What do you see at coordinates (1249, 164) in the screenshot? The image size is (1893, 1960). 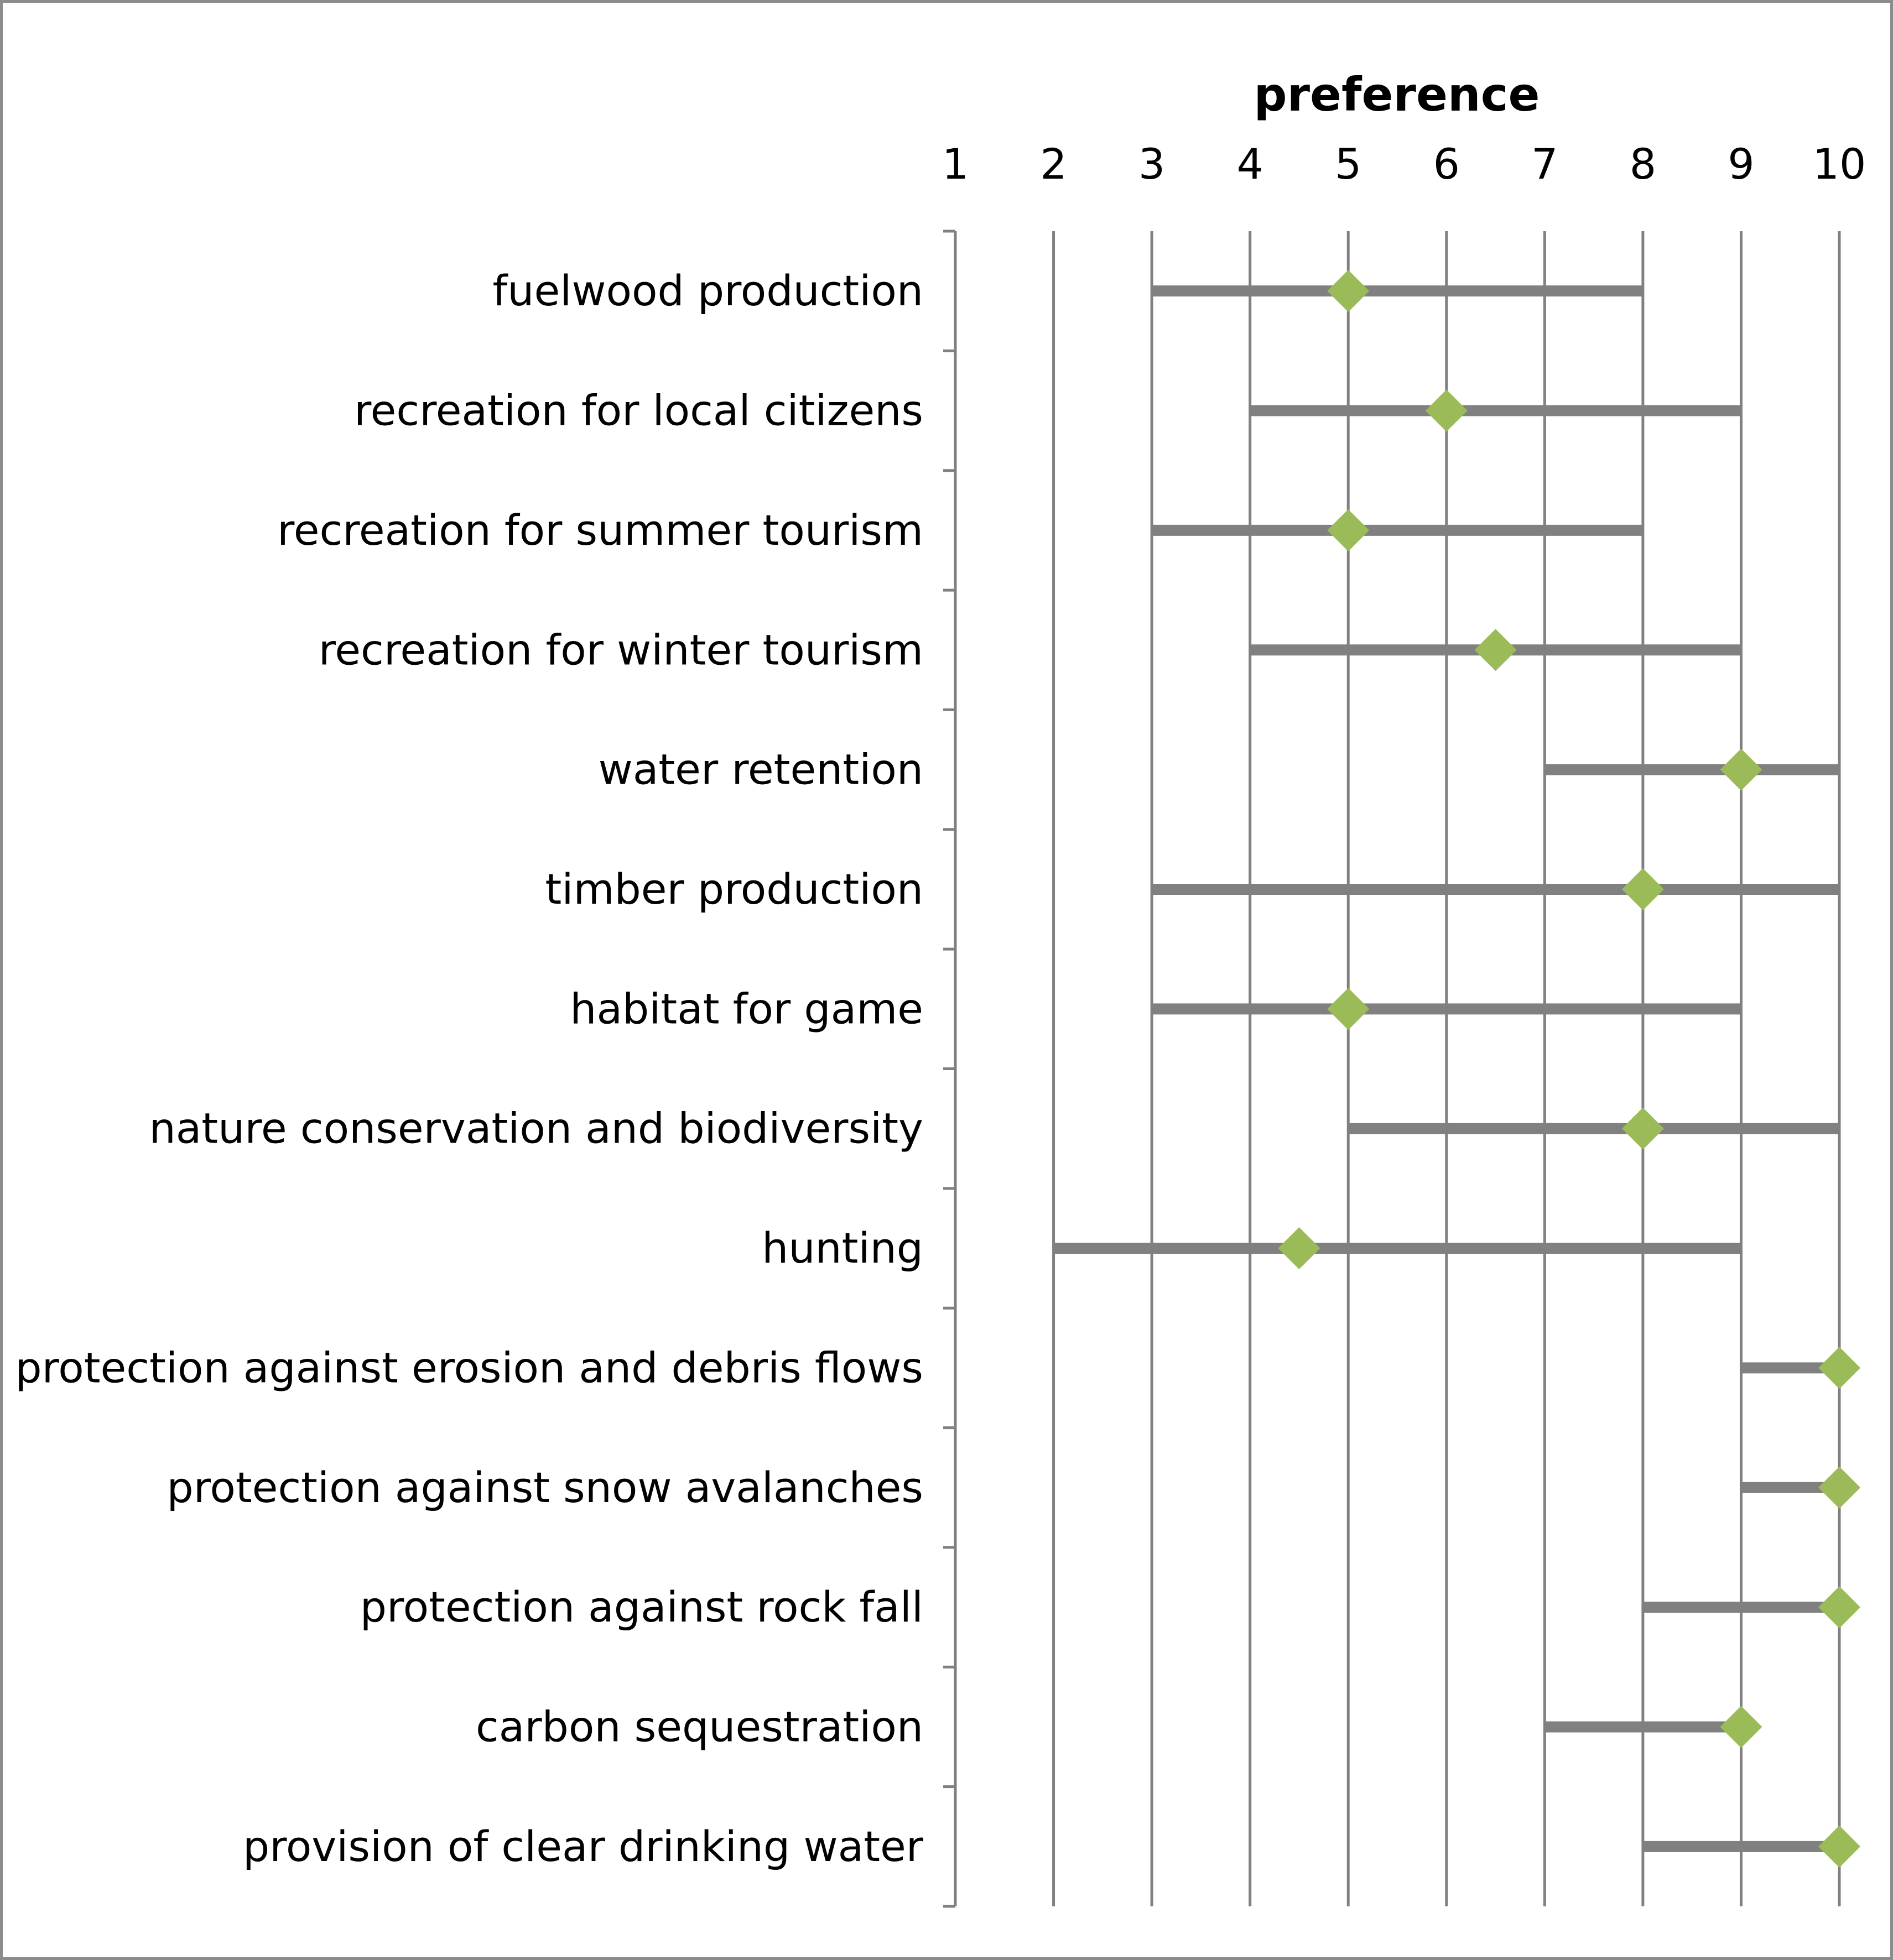 I see `x-tick-label: 4` at bounding box center [1249, 164].